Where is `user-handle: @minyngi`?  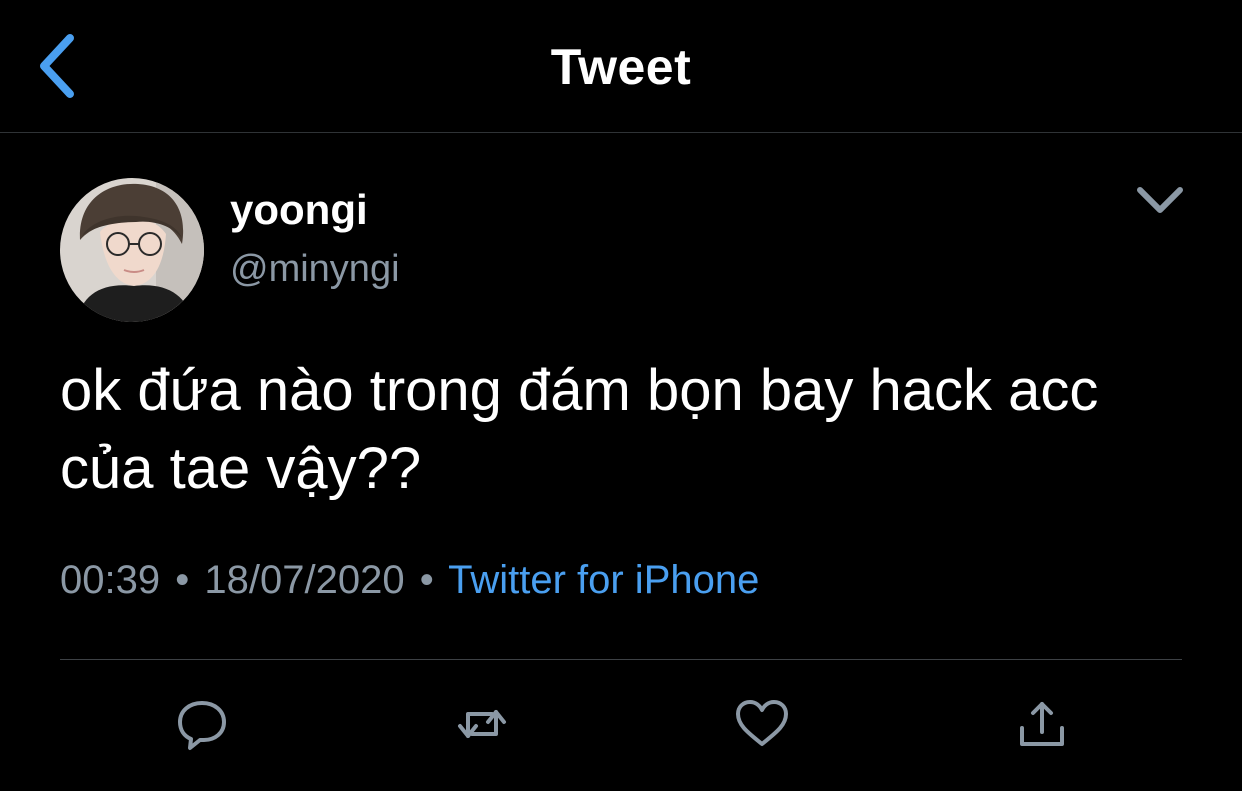
user-handle: @minyngi is located at coordinates (315, 269).